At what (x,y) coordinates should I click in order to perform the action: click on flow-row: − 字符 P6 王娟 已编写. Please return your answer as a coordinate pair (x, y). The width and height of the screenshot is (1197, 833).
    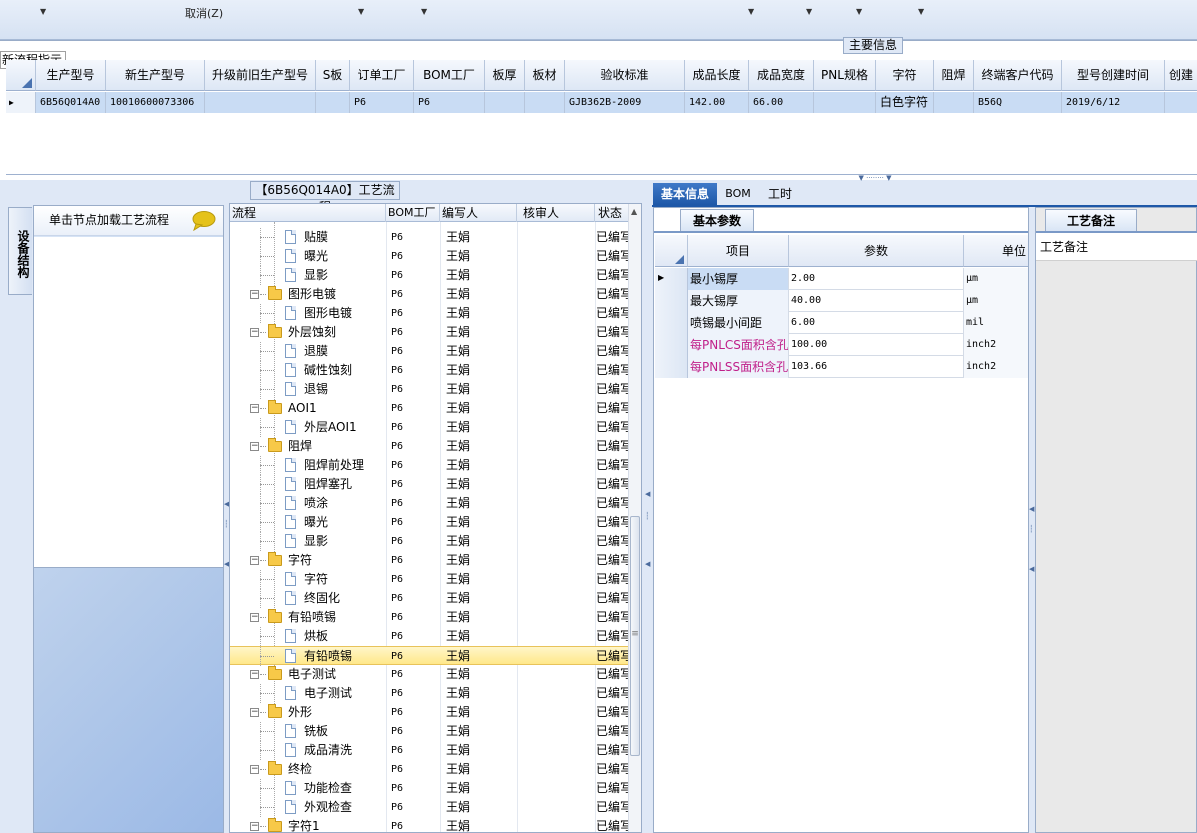
    Looking at the image, I should click on (430, 560).